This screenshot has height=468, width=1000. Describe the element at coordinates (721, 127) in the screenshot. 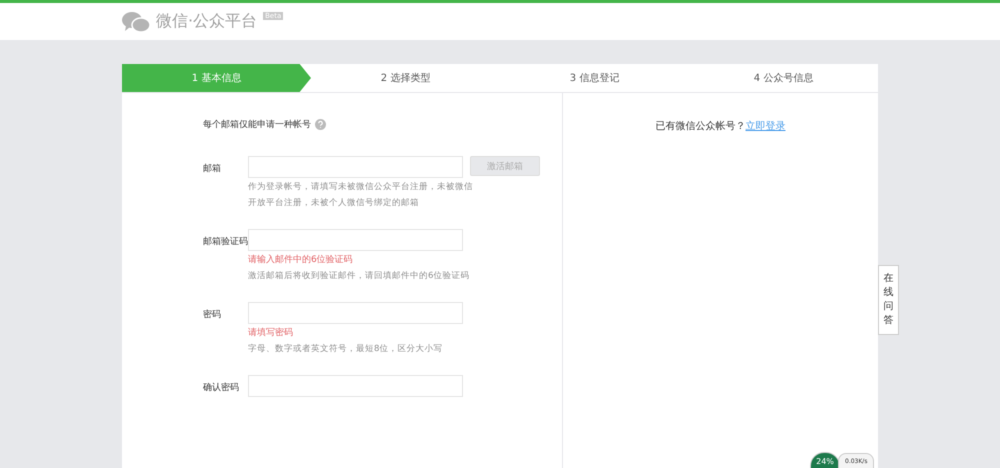

I see `login-prompt: 已有微信公众帐号？立即登录` at that location.